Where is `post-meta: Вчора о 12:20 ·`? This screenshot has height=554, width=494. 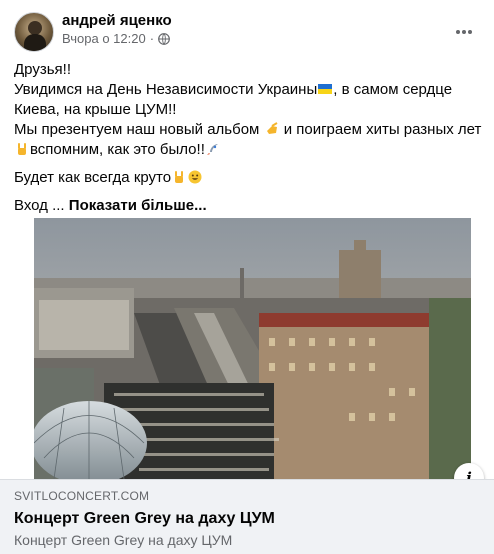 post-meta: Вчора о 12:20 · is located at coordinates (116, 38).